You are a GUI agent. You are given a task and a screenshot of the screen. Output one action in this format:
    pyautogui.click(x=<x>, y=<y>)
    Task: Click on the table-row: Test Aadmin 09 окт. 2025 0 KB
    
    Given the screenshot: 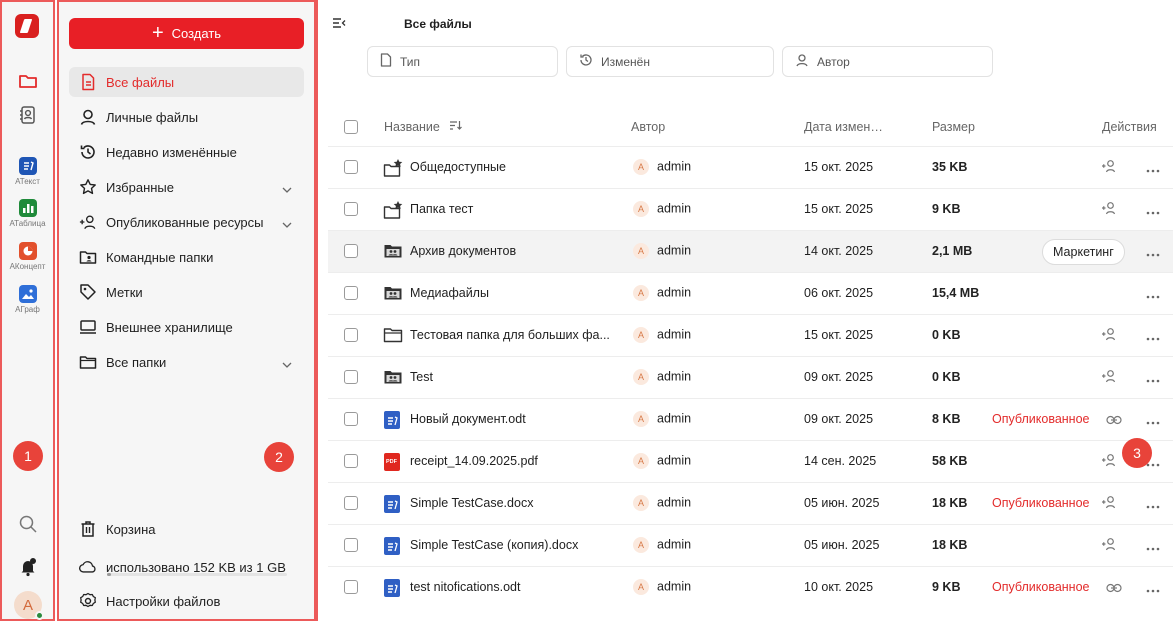 What is the action you would take?
    pyautogui.click(x=750, y=377)
    